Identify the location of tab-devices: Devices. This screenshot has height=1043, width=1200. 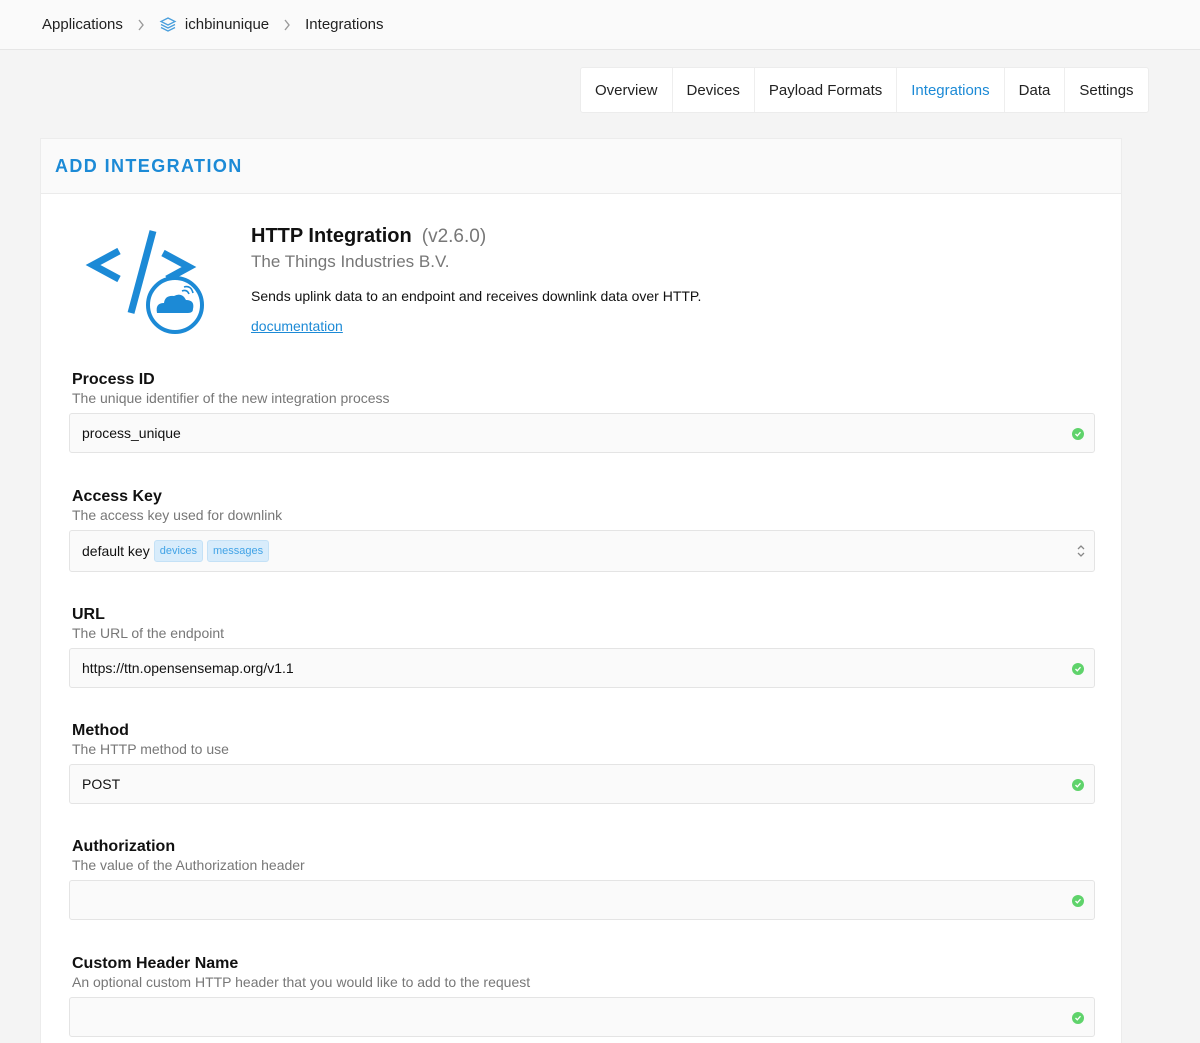
(714, 90).